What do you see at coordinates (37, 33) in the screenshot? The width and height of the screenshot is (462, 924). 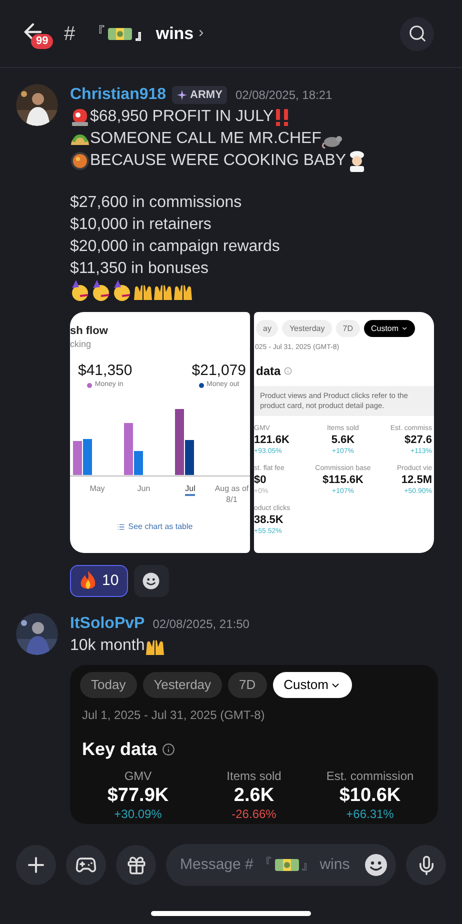 I see `back-button: 99` at bounding box center [37, 33].